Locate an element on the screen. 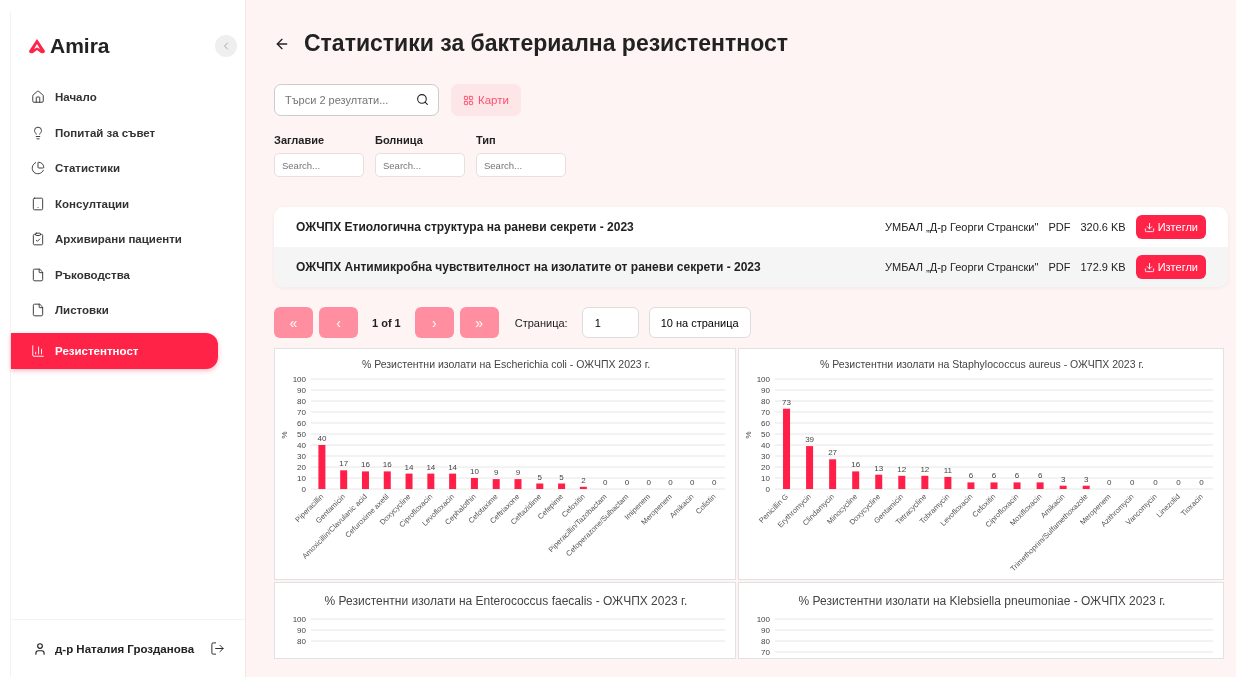 This screenshot has height=677, width=1236. data-label: 11 is located at coordinates (948, 470).